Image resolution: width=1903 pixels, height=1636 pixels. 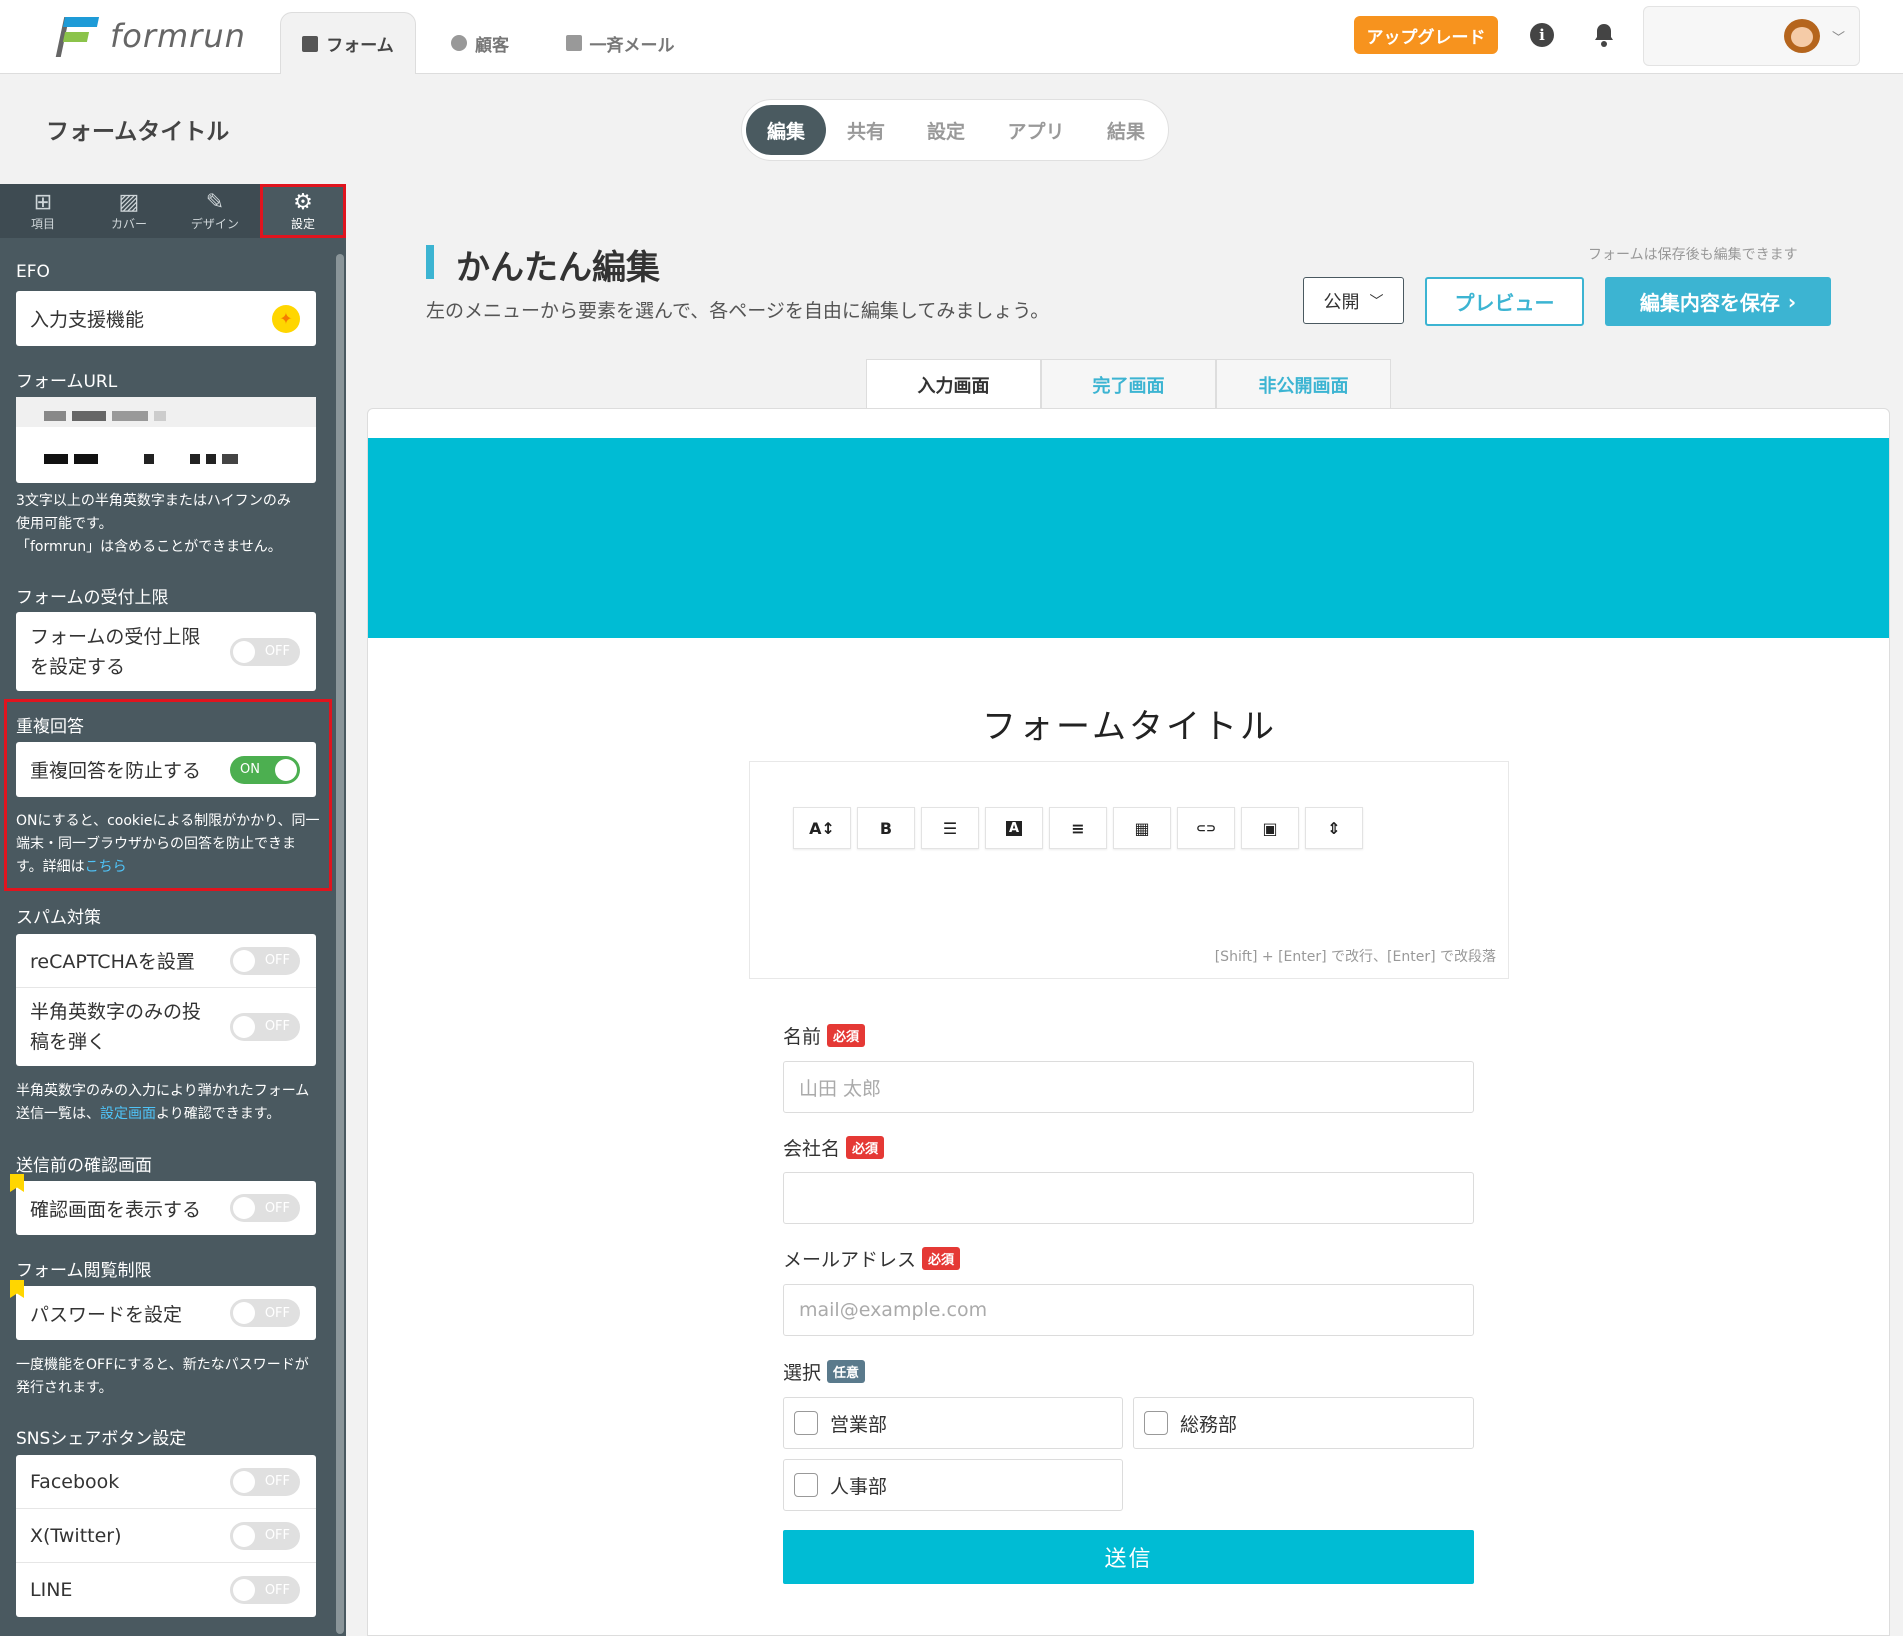 I want to click on efo-row: 入力支援機能 ✦, so click(x=166, y=318).